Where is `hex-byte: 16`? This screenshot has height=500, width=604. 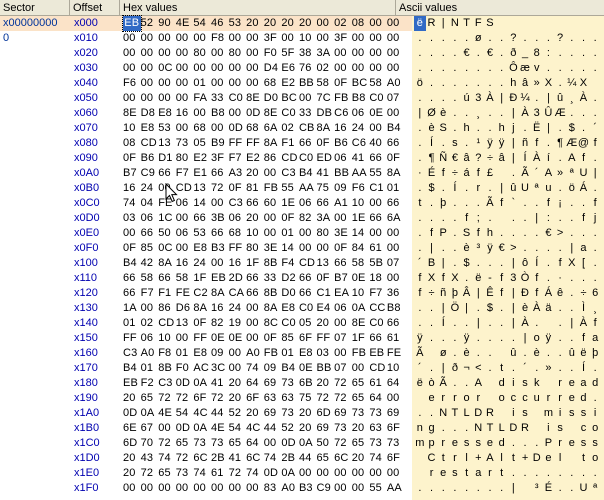 hex-byte: 16 is located at coordinates (238, 263).